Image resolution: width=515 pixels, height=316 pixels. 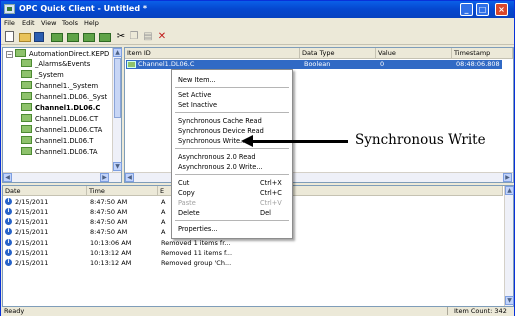 I want to click on status-bar: Ready Item Count: 342, so click(x=257, y=311).